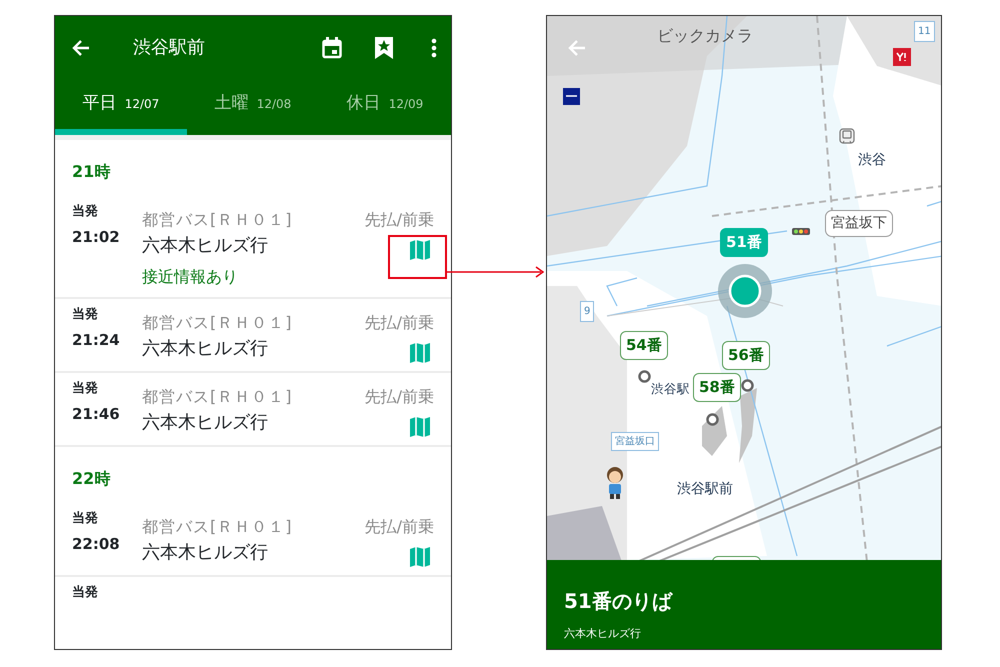  Describe the element at coordinates (385, 104) in the screenshot. I see `day-tab: 休日 12/09` at that location.